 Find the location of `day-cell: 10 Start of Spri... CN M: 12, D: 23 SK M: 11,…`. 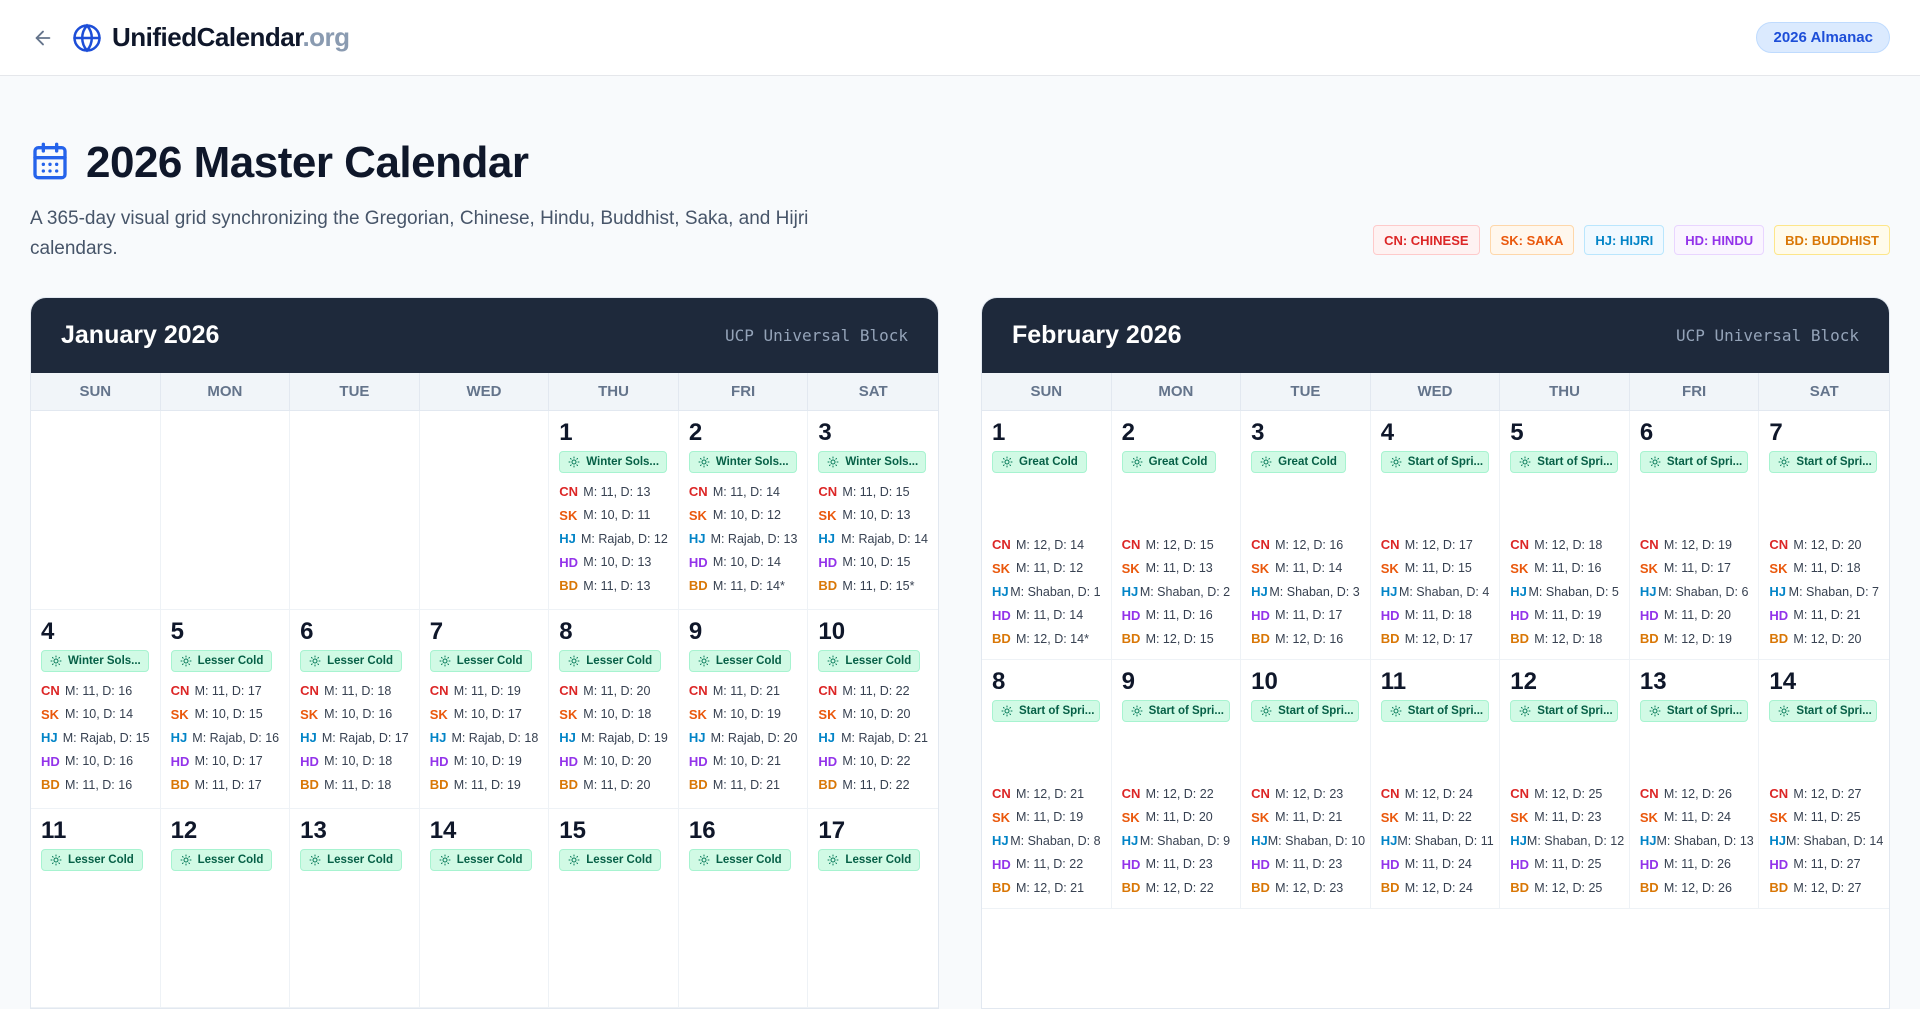

day-cell: 10 Start of Spri... CN M: 12, D: 23 SK M: 11,… is located at coordinates (1306, 784).